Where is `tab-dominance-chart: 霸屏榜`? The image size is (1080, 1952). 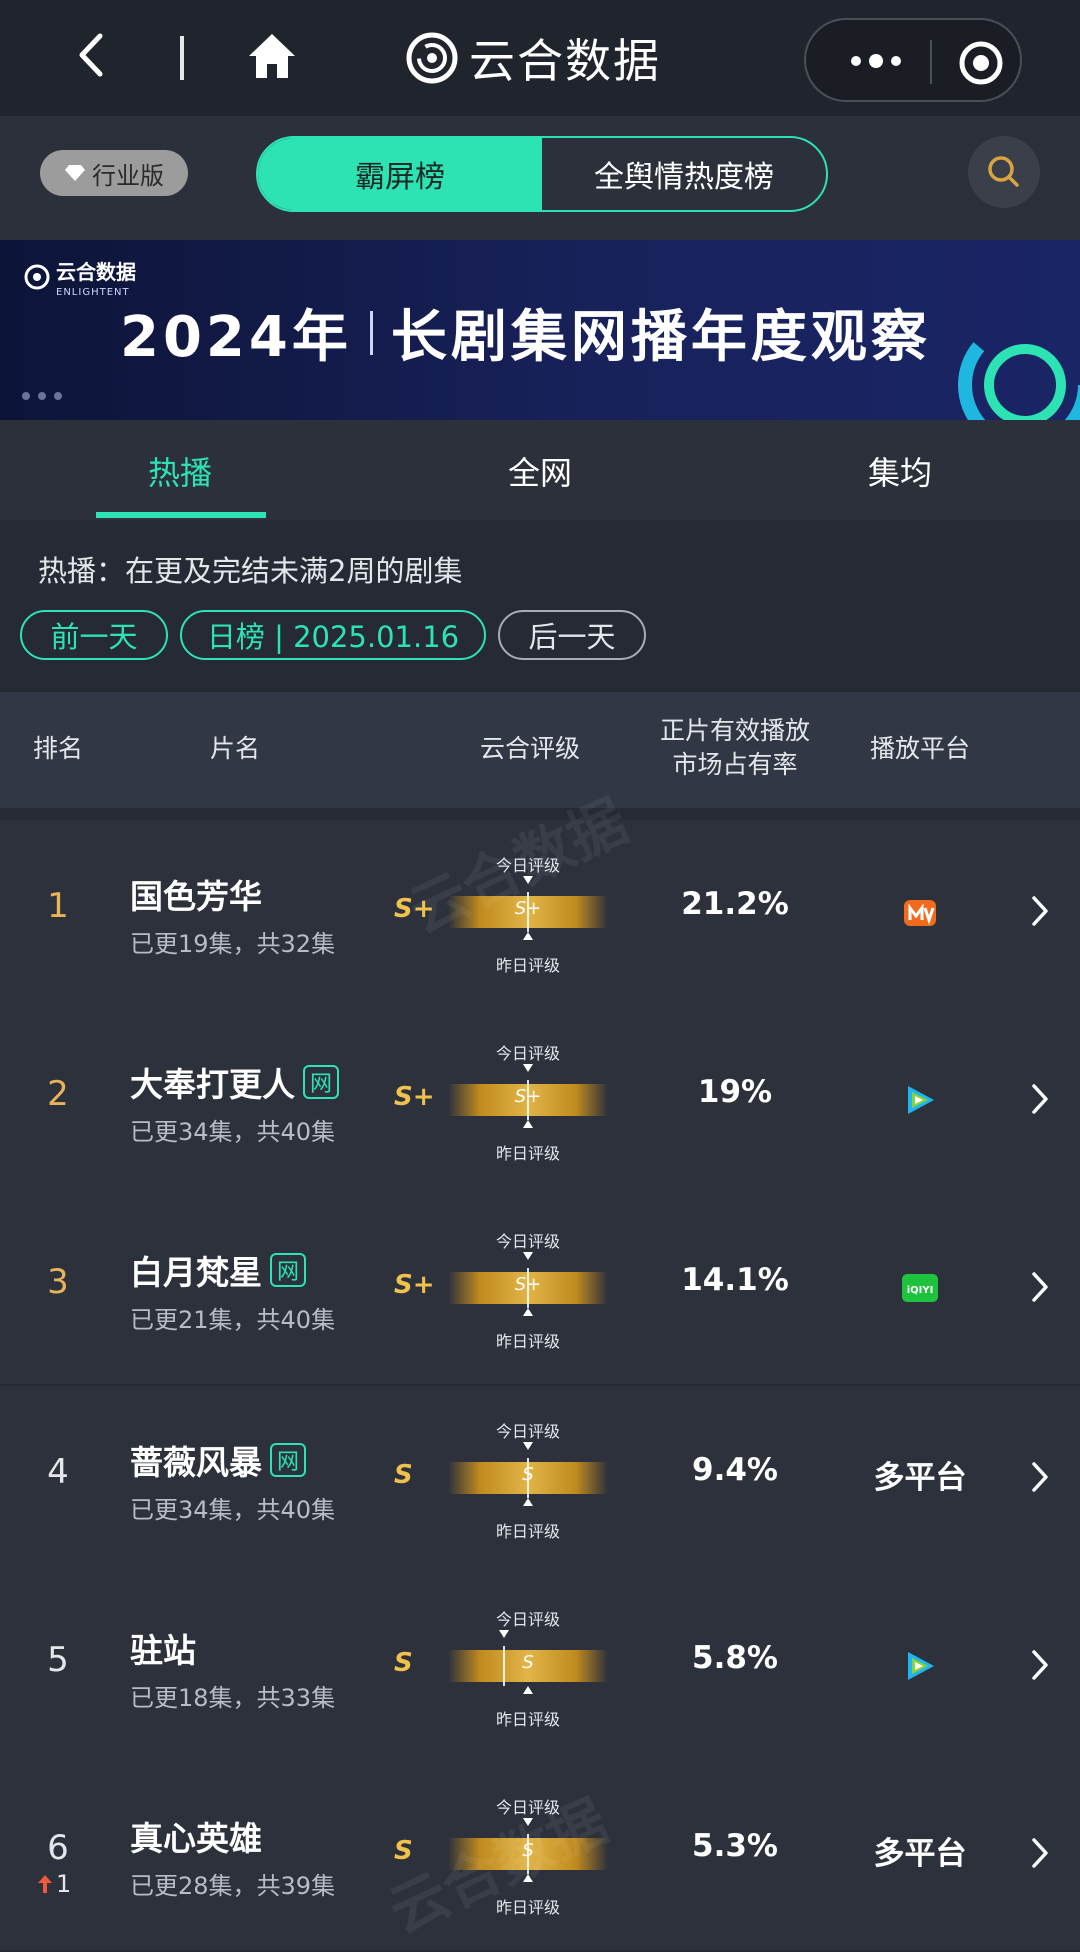
tab-dominance-chart: 霸屏榜 is located at coordinates (400, 174).